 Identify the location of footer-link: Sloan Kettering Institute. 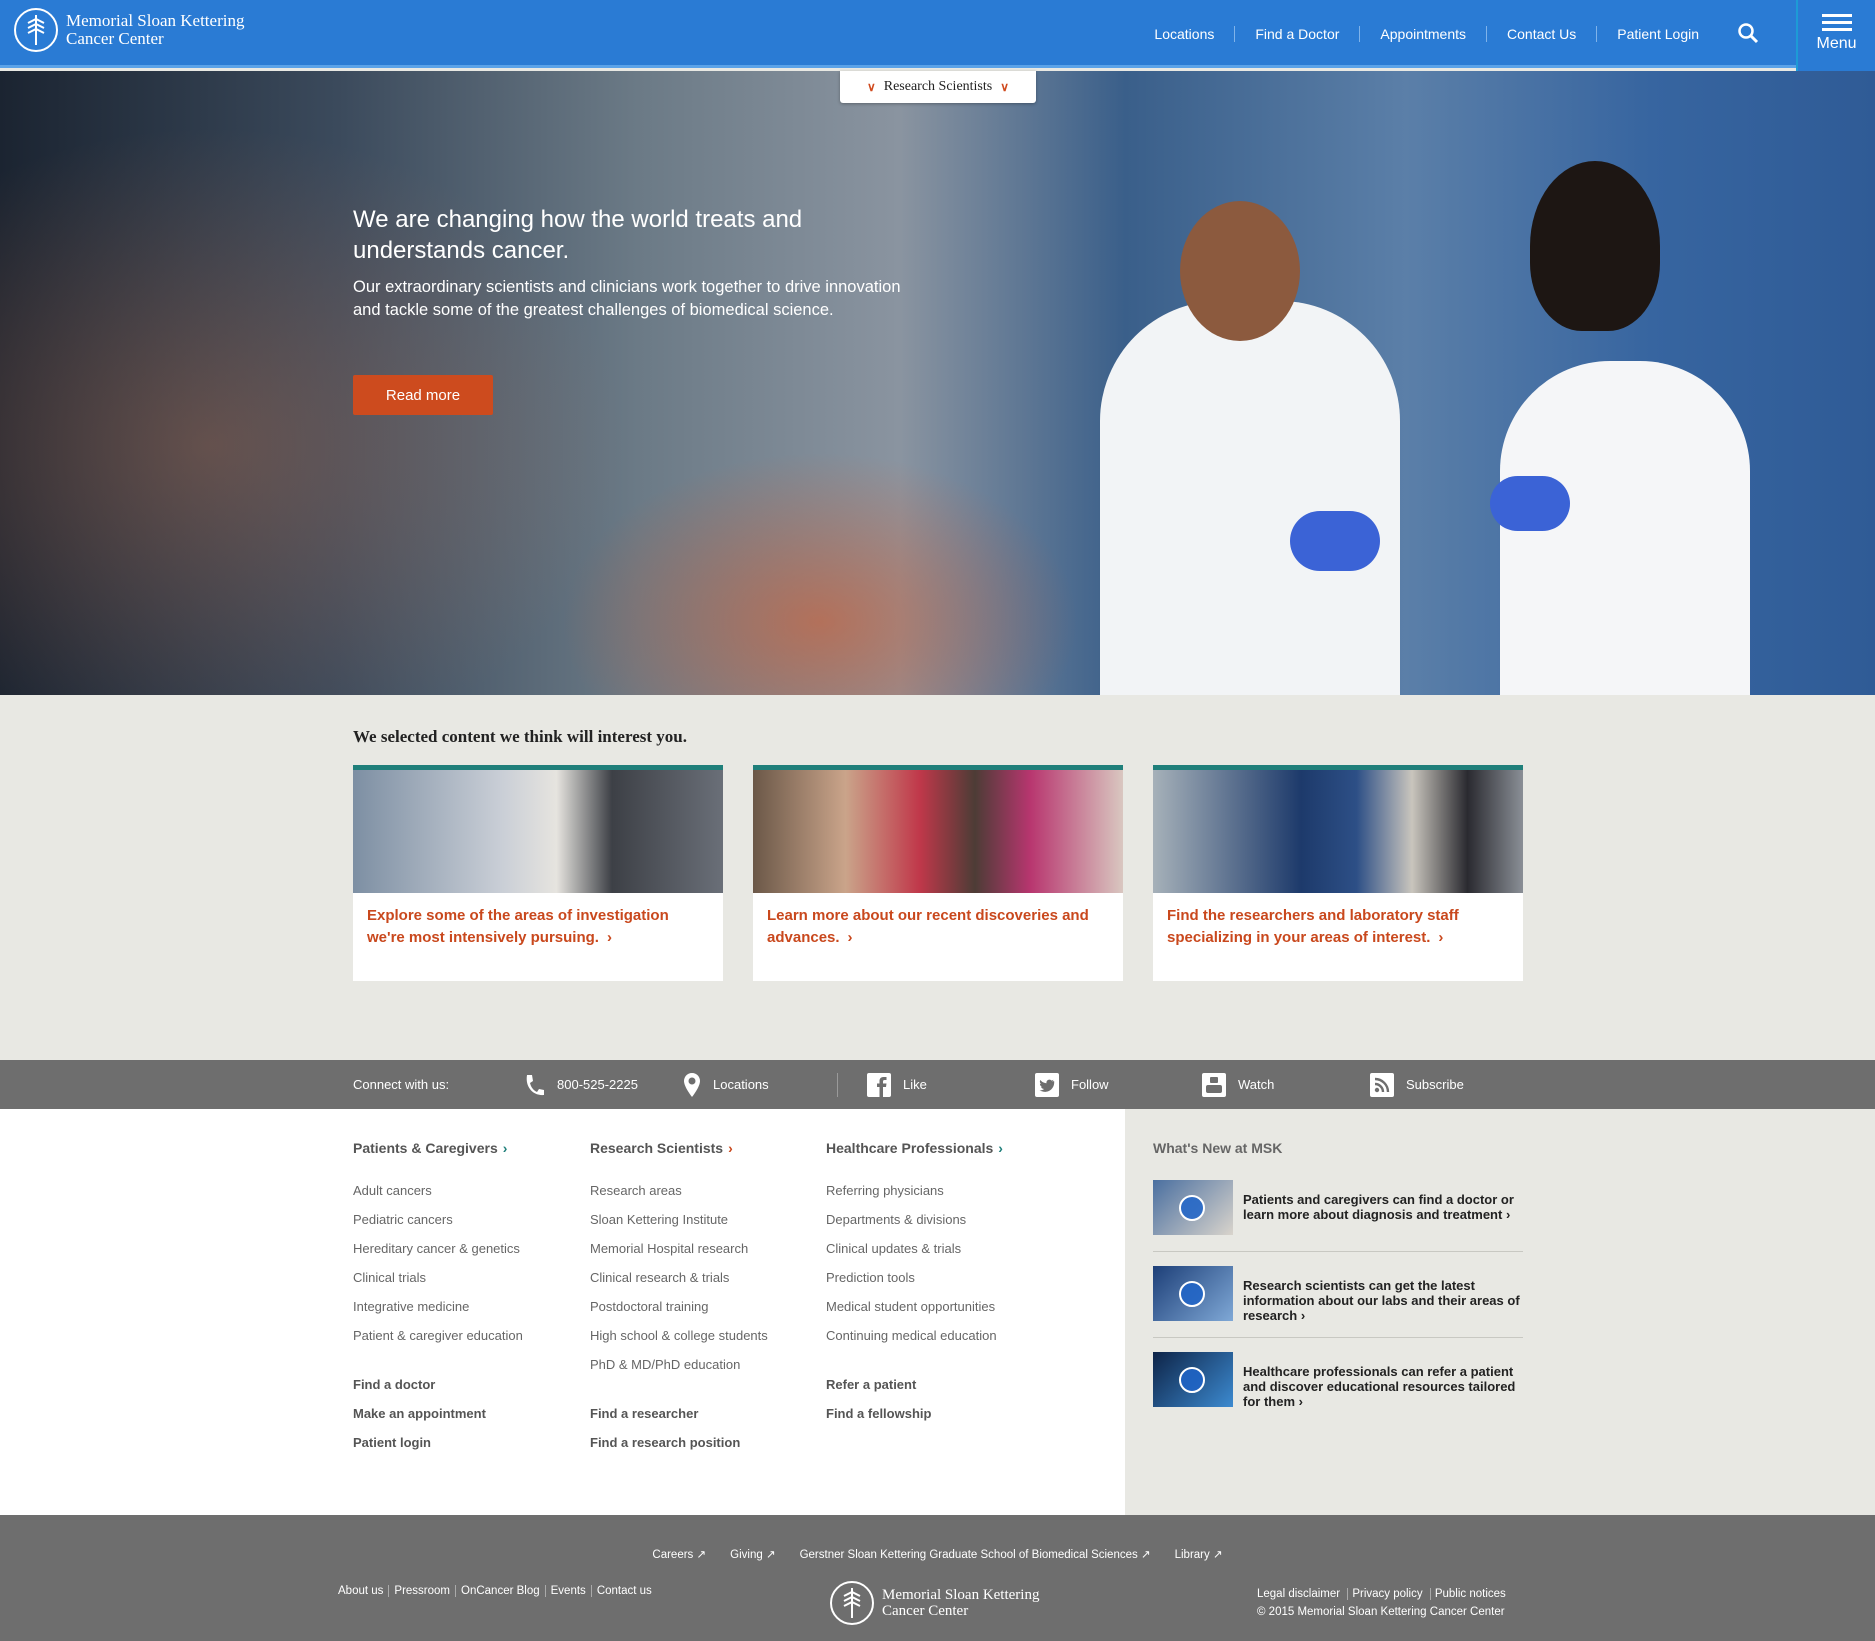
(705, 1219).